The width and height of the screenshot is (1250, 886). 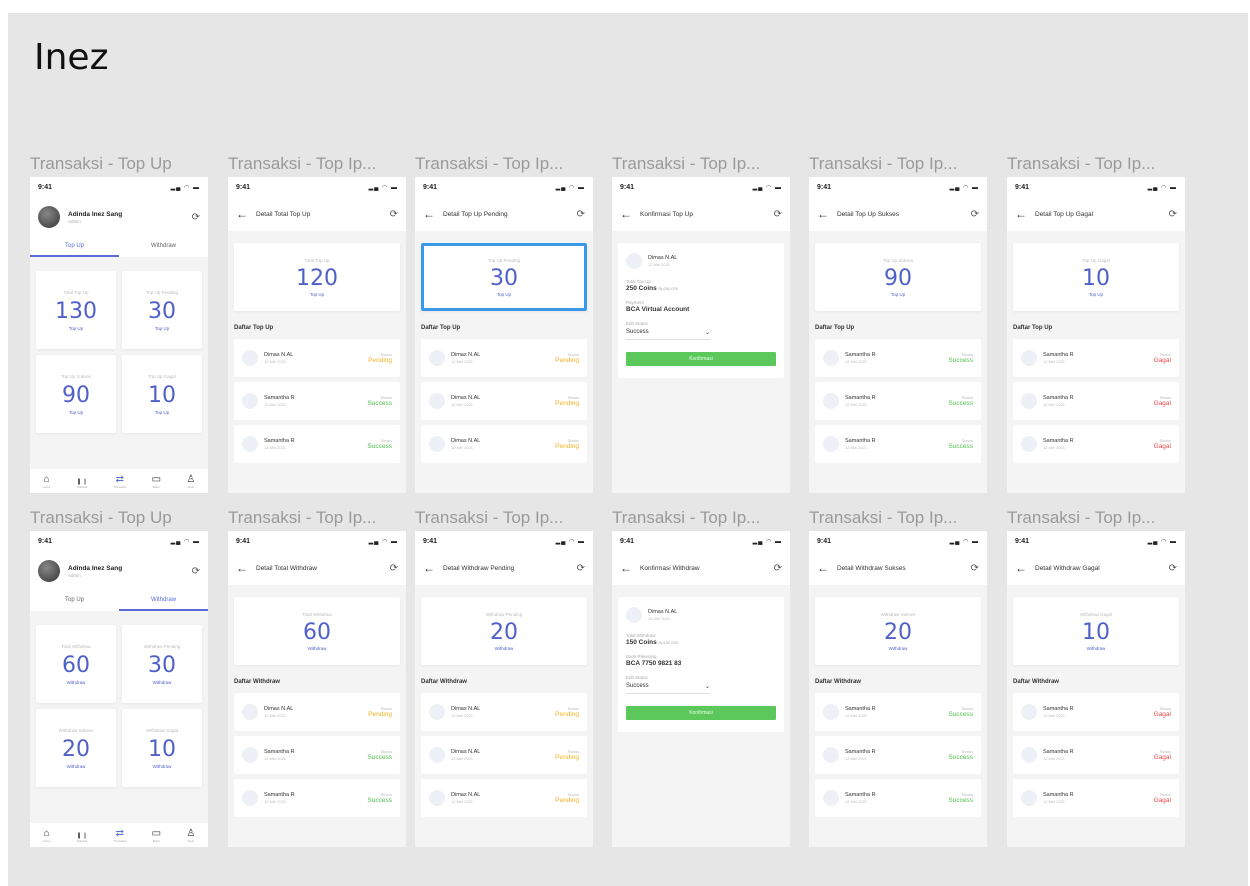 I want to click on row-info: Dimas N.AL 12 Mei 2021, so click(x=500, y=798).